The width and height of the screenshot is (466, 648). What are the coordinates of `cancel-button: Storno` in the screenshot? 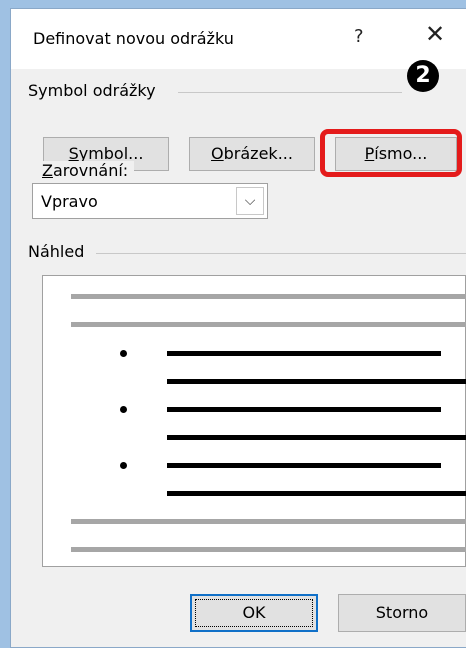 It's located at (402, 613).